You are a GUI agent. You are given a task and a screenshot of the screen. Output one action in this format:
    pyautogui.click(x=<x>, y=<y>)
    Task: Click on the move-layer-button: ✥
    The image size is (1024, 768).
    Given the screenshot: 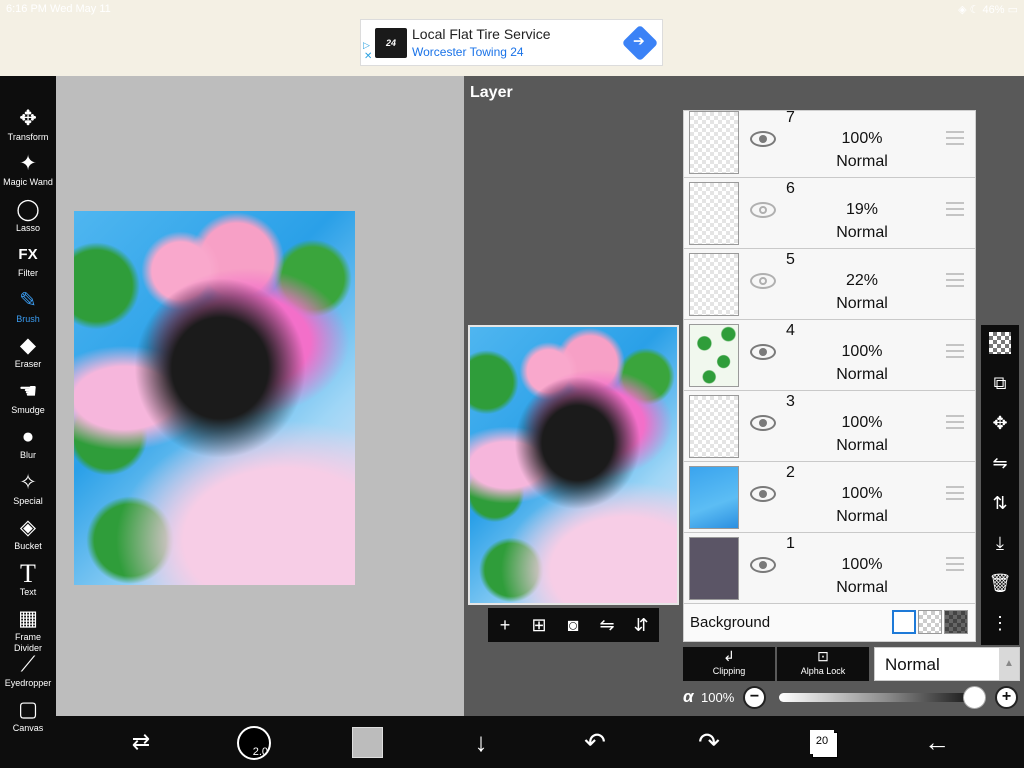 What is the action you would take?
    pyautogui.click(x=1000, y=423)
    